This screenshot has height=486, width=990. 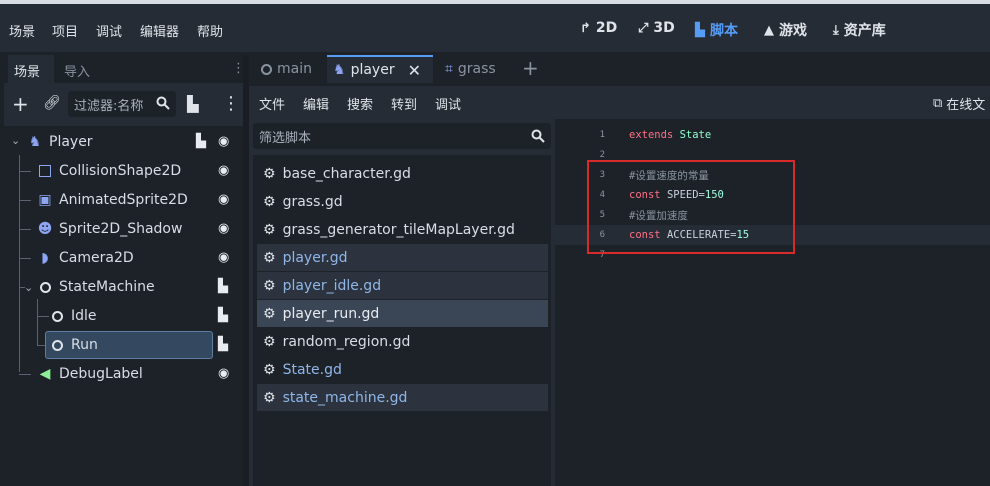 I want to click on script-filter-input: 筛选脚本, so click(x=402, y=136).